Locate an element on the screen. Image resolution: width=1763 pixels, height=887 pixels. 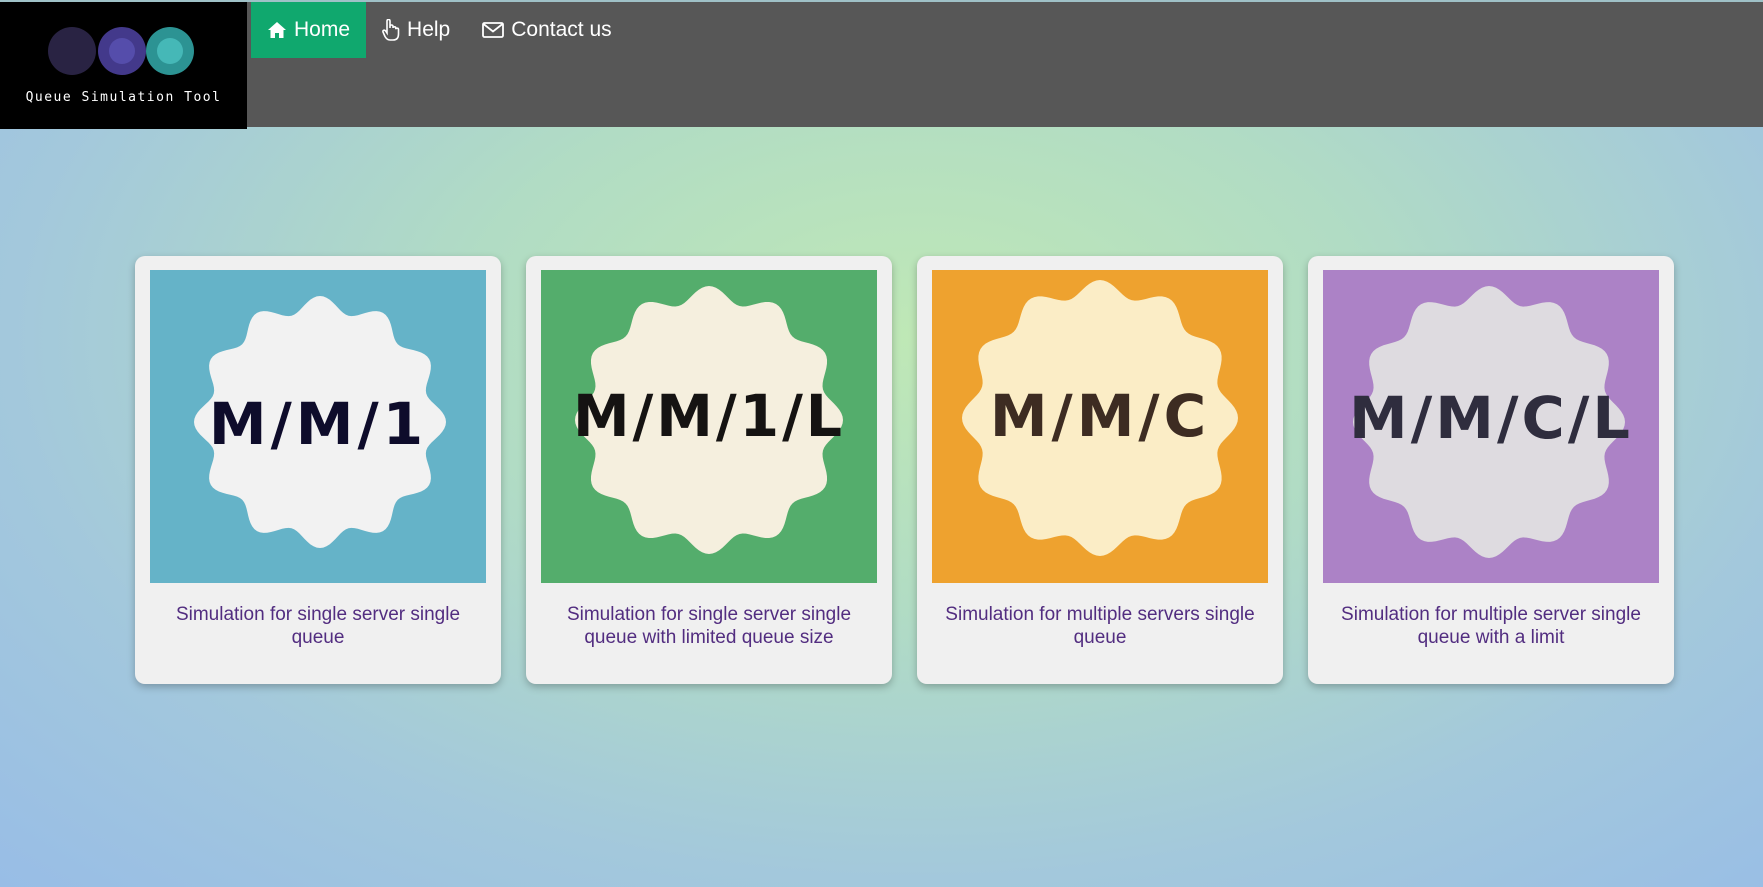
nav-home-label: Home is located at coordinates (322, 29).